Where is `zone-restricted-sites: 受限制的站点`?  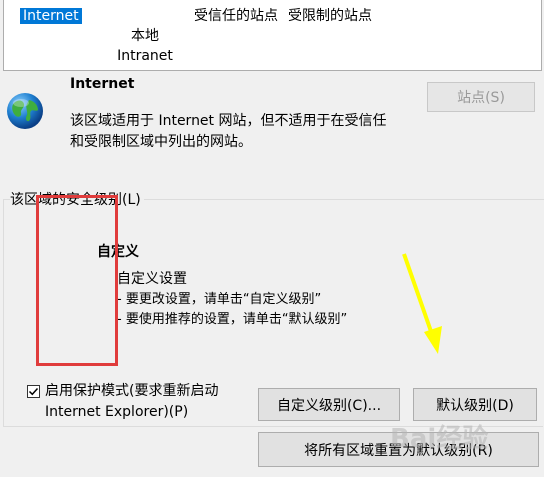 zone-restricted-sites: 受限制的站点 is located at coordinates (330, 16).